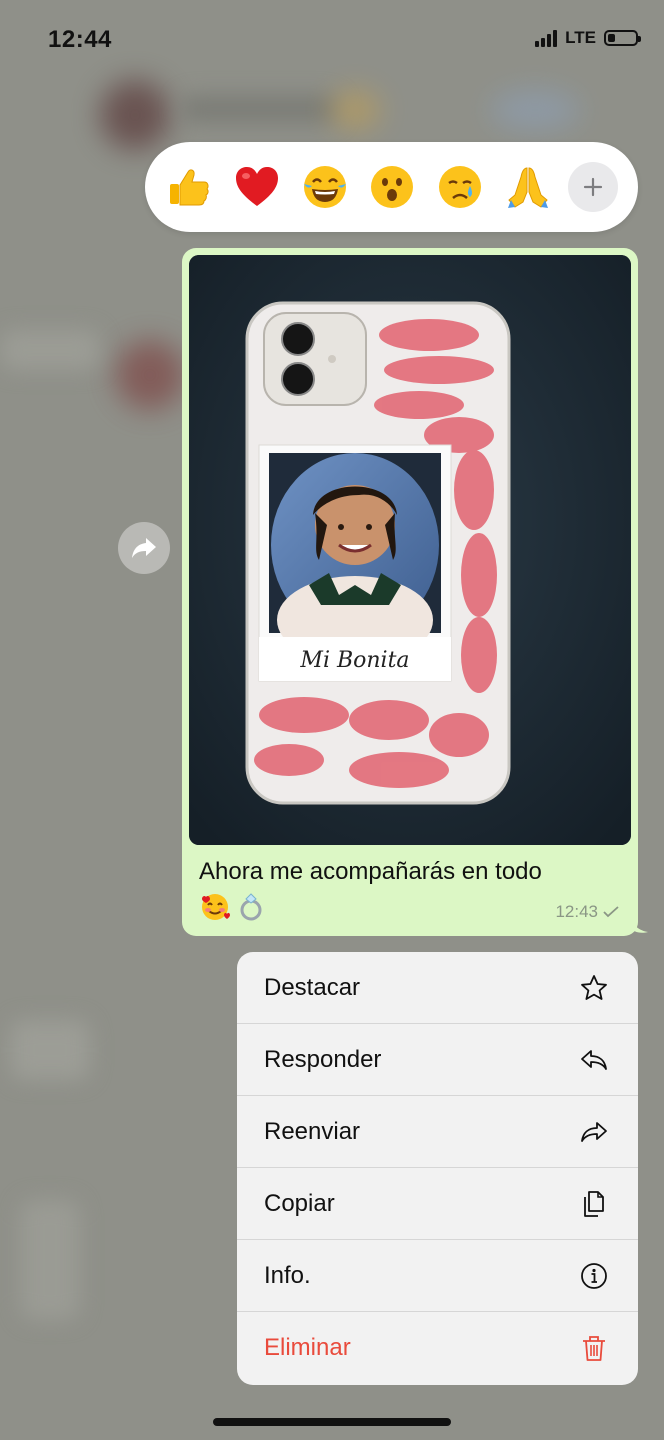 Image resolution: width=664 pixels, height=1440 pixels. I want to click on forward-arrow-icon, so click(144, 548).